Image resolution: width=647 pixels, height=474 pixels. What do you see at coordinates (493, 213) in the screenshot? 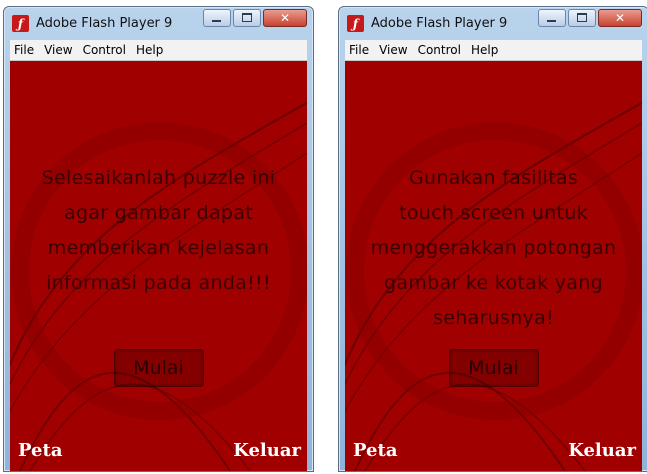
I see `instruction-line: touch screen untuk` at bounding box center [493, 213].